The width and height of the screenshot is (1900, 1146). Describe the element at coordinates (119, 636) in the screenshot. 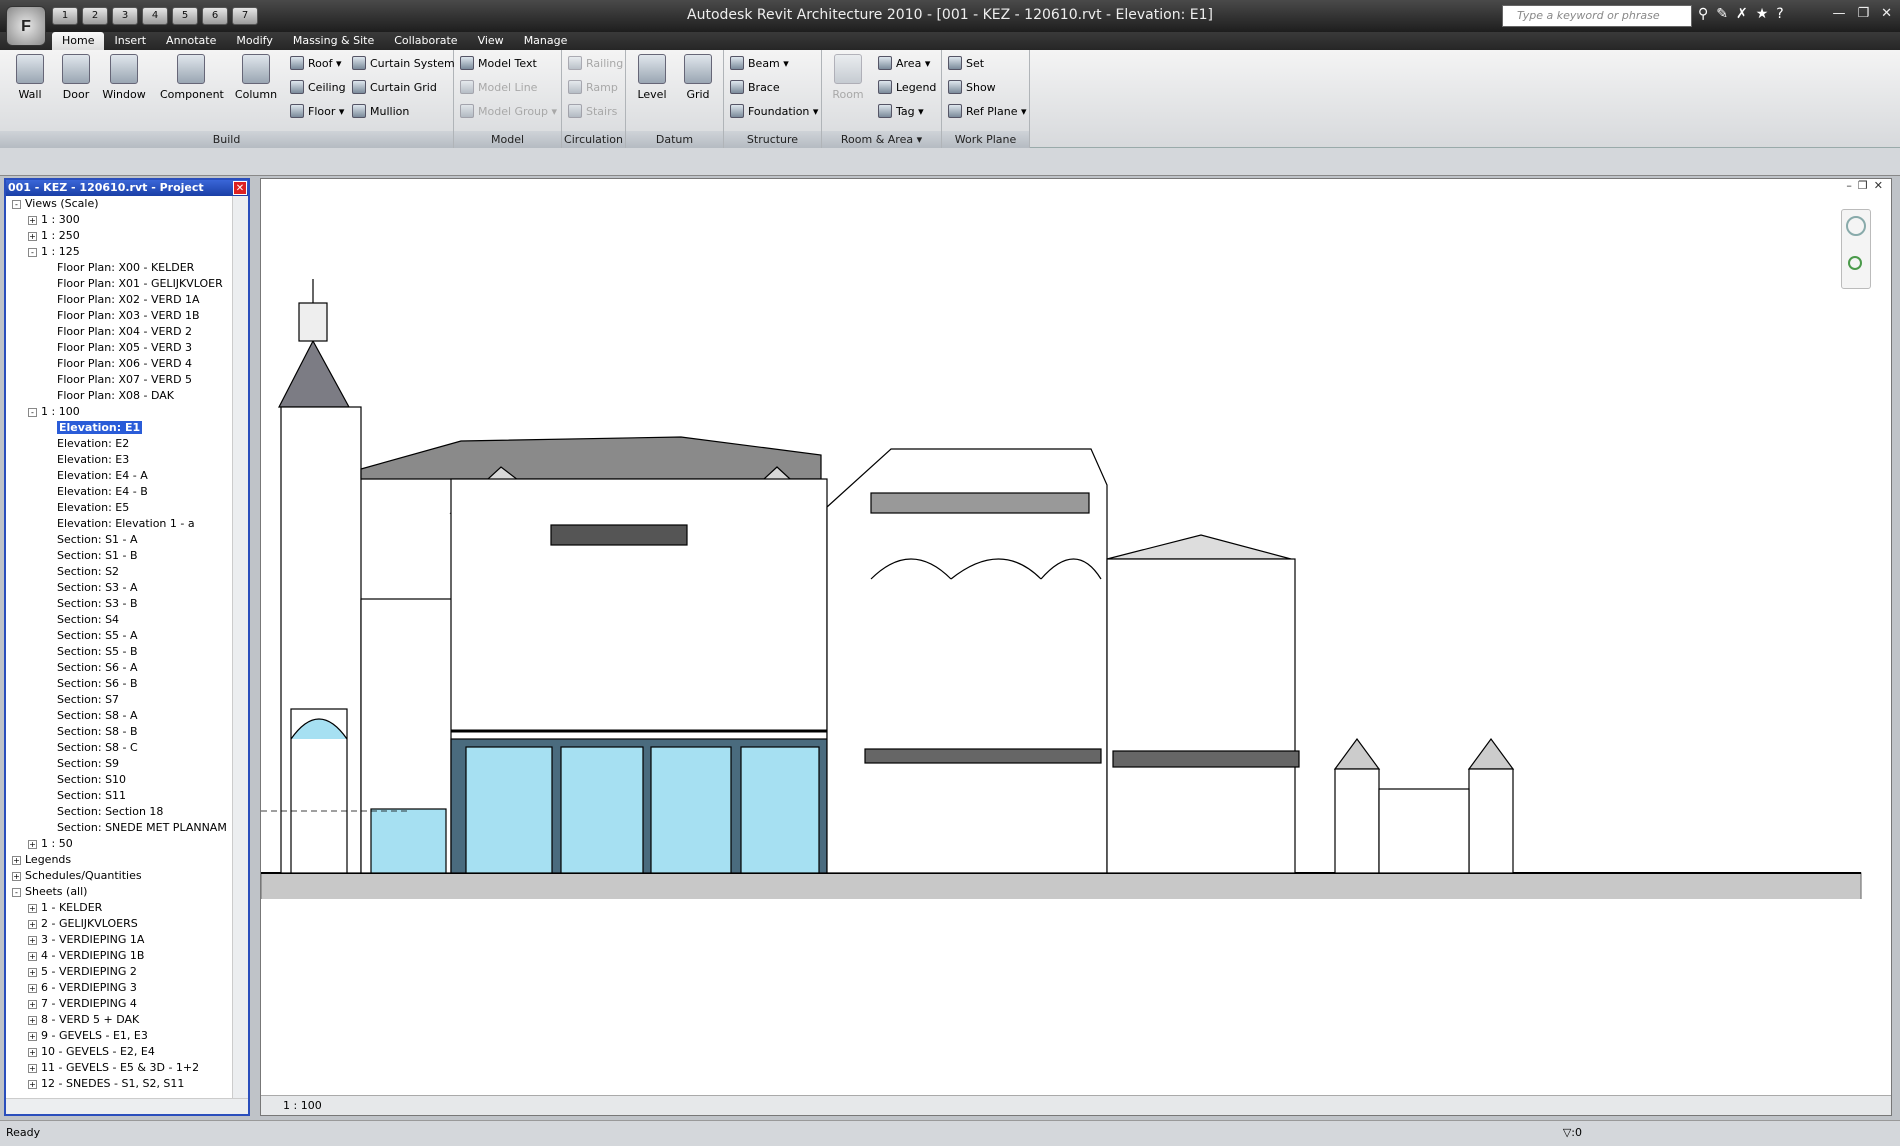

I see `browser-item: Section: S5 - A` at that location.